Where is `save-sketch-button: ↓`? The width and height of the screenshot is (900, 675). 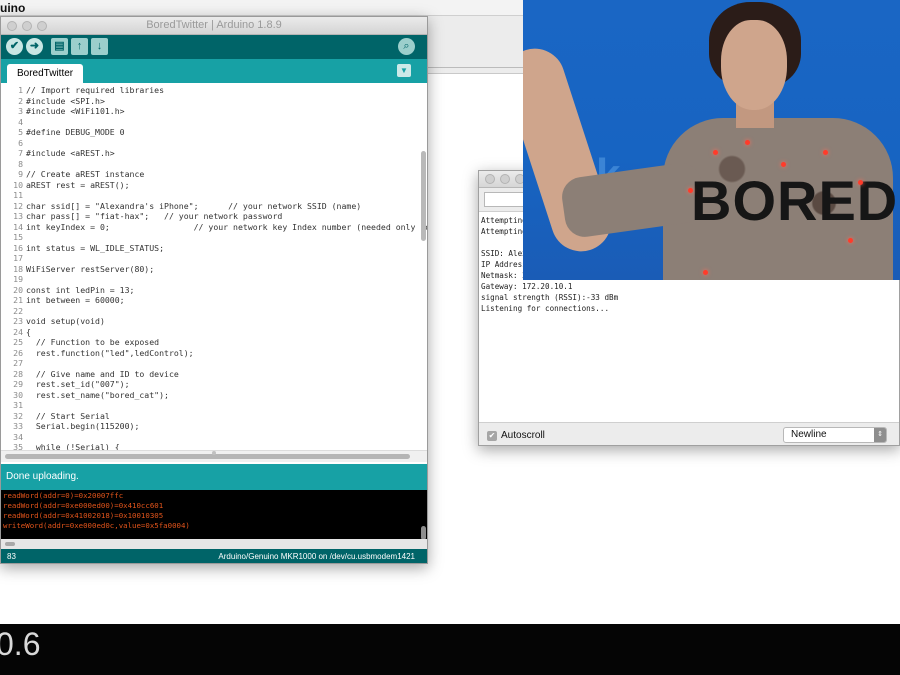 save-sketch-button: ↓ is located at coordinates (99, 46).